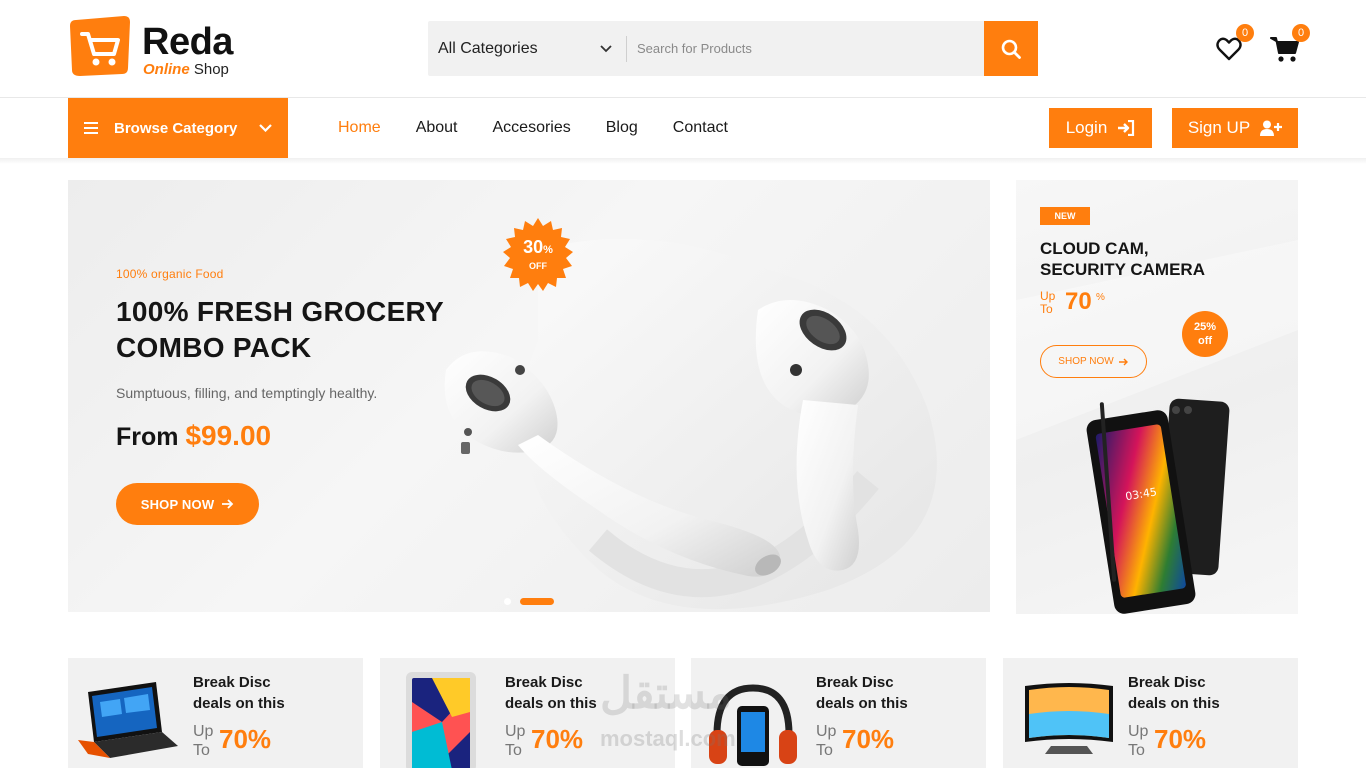 The height and width of the screenshot is (768, 1366). I want to click on discount-starburst-badge: 30% OFF, so click(538, 256).